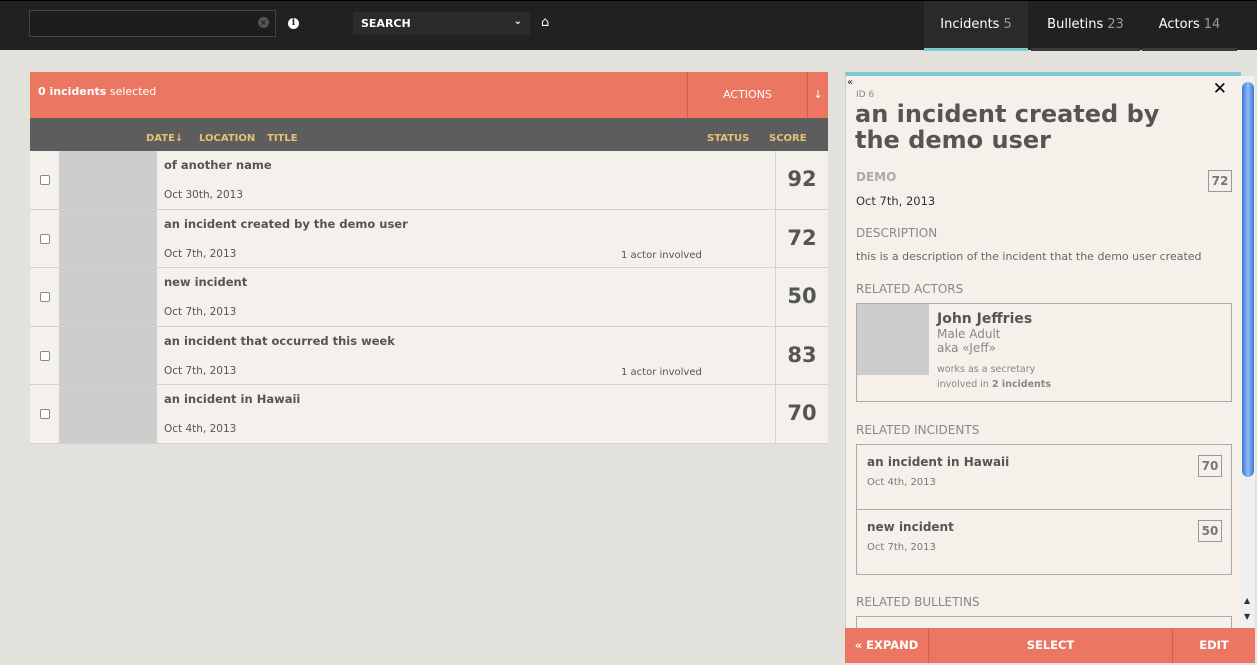 This screenshot has width=1257, height=665. Describe the element at coordinates (918, 602) in the screenshot. I see `related-bulletins-label: RELATED BULLETINS` at that location.